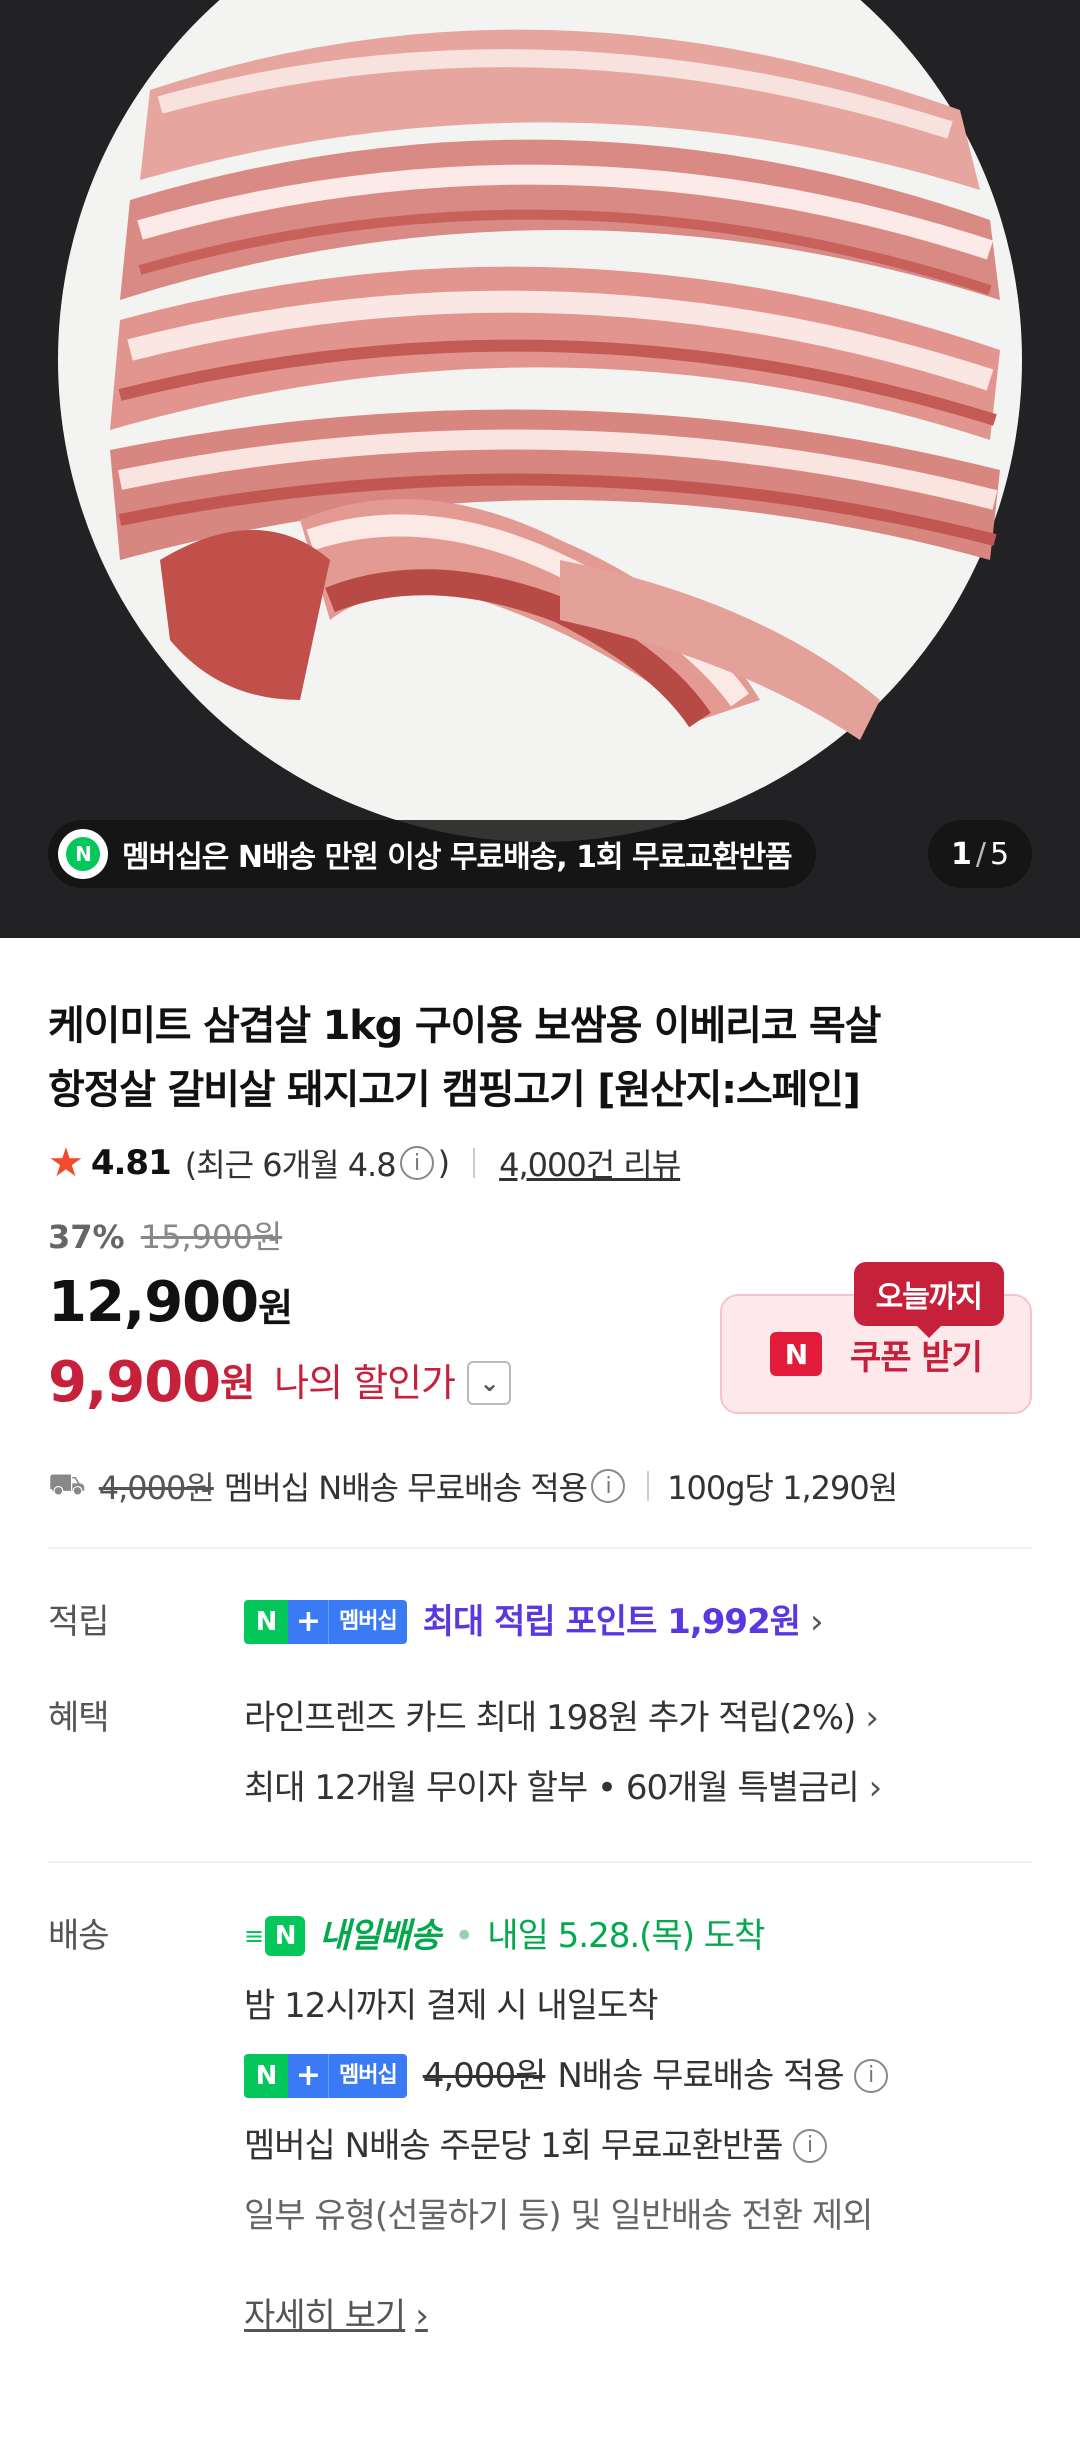 This screenshot has height=2448, width=1080. Describe the element at coordinates (79, 1622) in the screenshot. I see `points-label: 적립` at that location.